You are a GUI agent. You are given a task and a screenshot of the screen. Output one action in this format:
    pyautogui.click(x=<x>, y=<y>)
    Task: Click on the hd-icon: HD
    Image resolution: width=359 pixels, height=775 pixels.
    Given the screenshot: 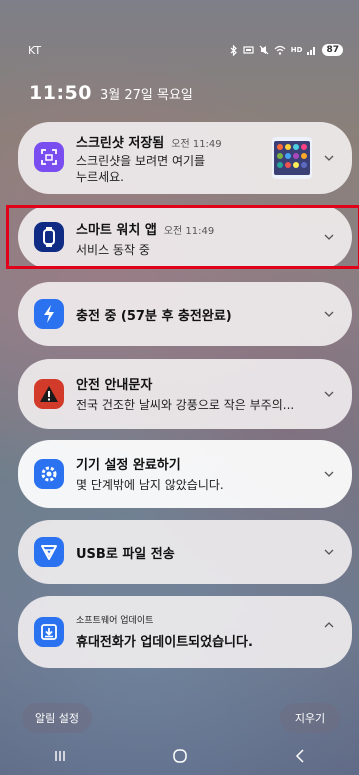 What is the action you would take?
    pyautogui.click(x=296, y=50)
    